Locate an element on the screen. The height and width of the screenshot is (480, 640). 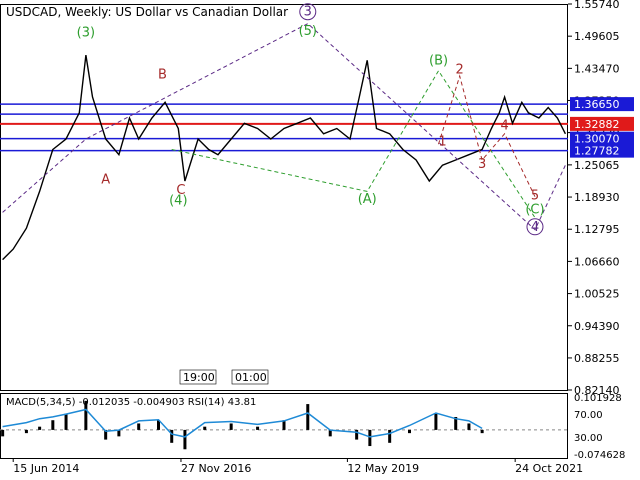
x-tick-label: 15 Jun 2014 is located at coordinates (46, 468).